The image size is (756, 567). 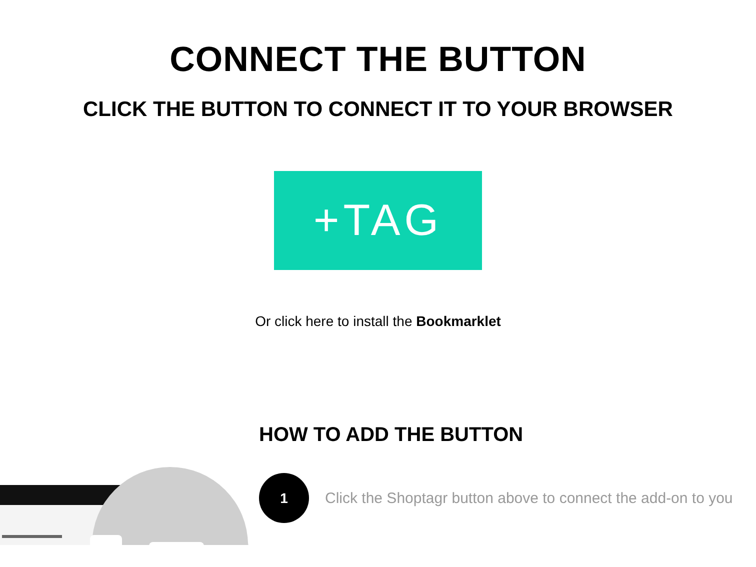 I want to click on section-heading: HOW TO ADD THE BUTTON, so click(x=391, y=435).